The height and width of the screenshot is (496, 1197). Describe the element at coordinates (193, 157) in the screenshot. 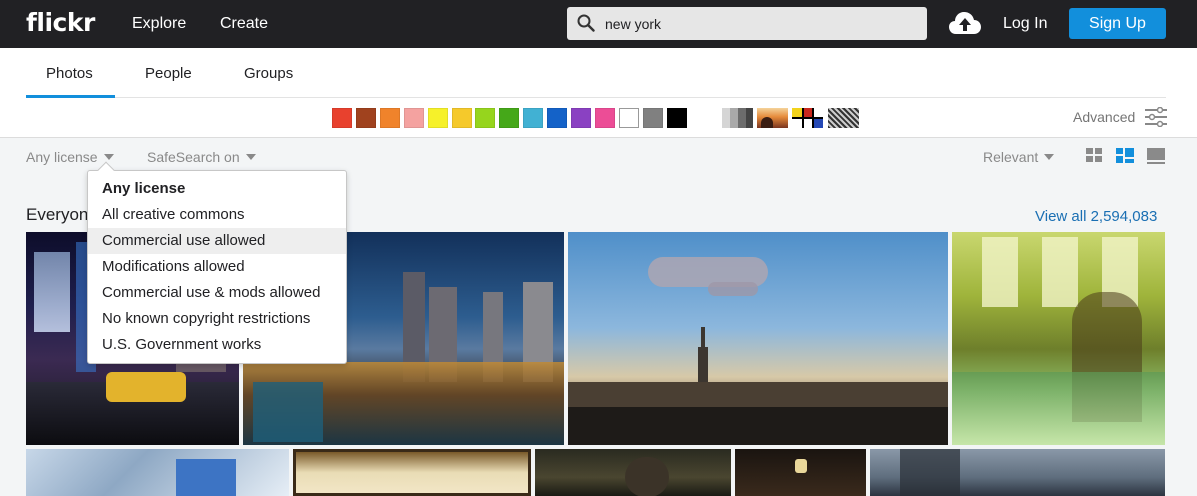

I see `safesearch-filter-label: SafeSearch on` at that location.